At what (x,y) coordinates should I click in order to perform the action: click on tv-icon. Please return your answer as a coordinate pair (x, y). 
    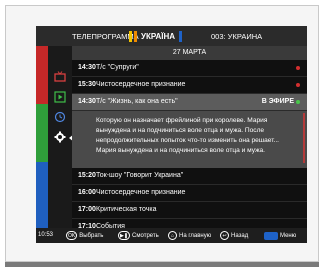
    Looking at the image, I should click on (60, 77).